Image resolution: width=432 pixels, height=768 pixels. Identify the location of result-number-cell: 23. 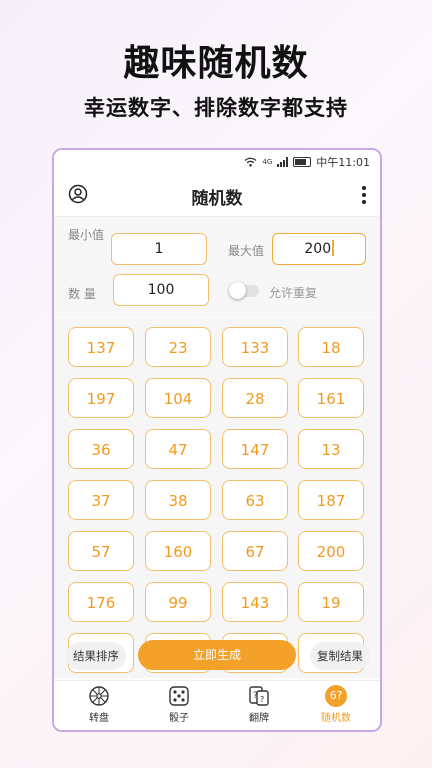
(178, 347).